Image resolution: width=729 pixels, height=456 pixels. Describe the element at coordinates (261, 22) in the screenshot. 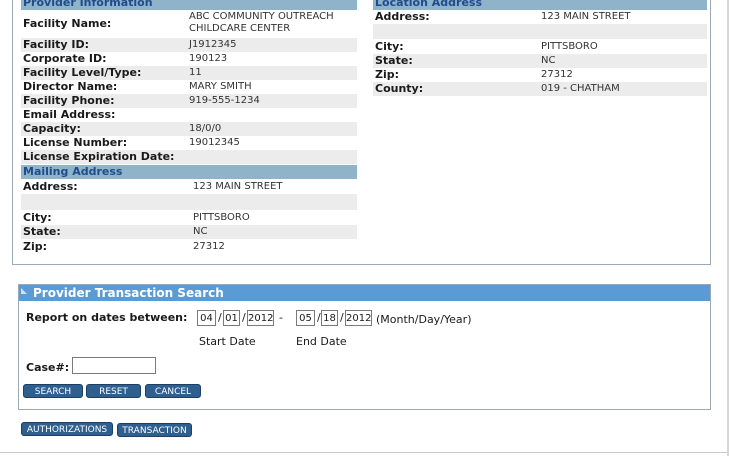

I see `facility-name-value: ABC COMMUNITY OUTREACH CHILDCARE CENTER` at that location.